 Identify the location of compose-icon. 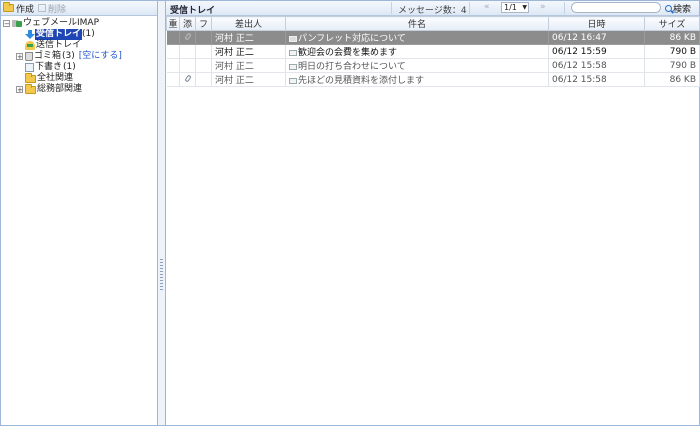
(8, 7).